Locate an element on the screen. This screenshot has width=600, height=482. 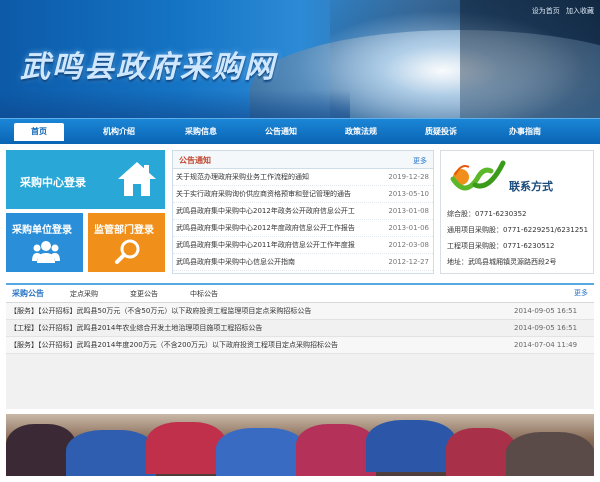
notice-row-date: 2012-12-27 is located at coordinates (408, 262).